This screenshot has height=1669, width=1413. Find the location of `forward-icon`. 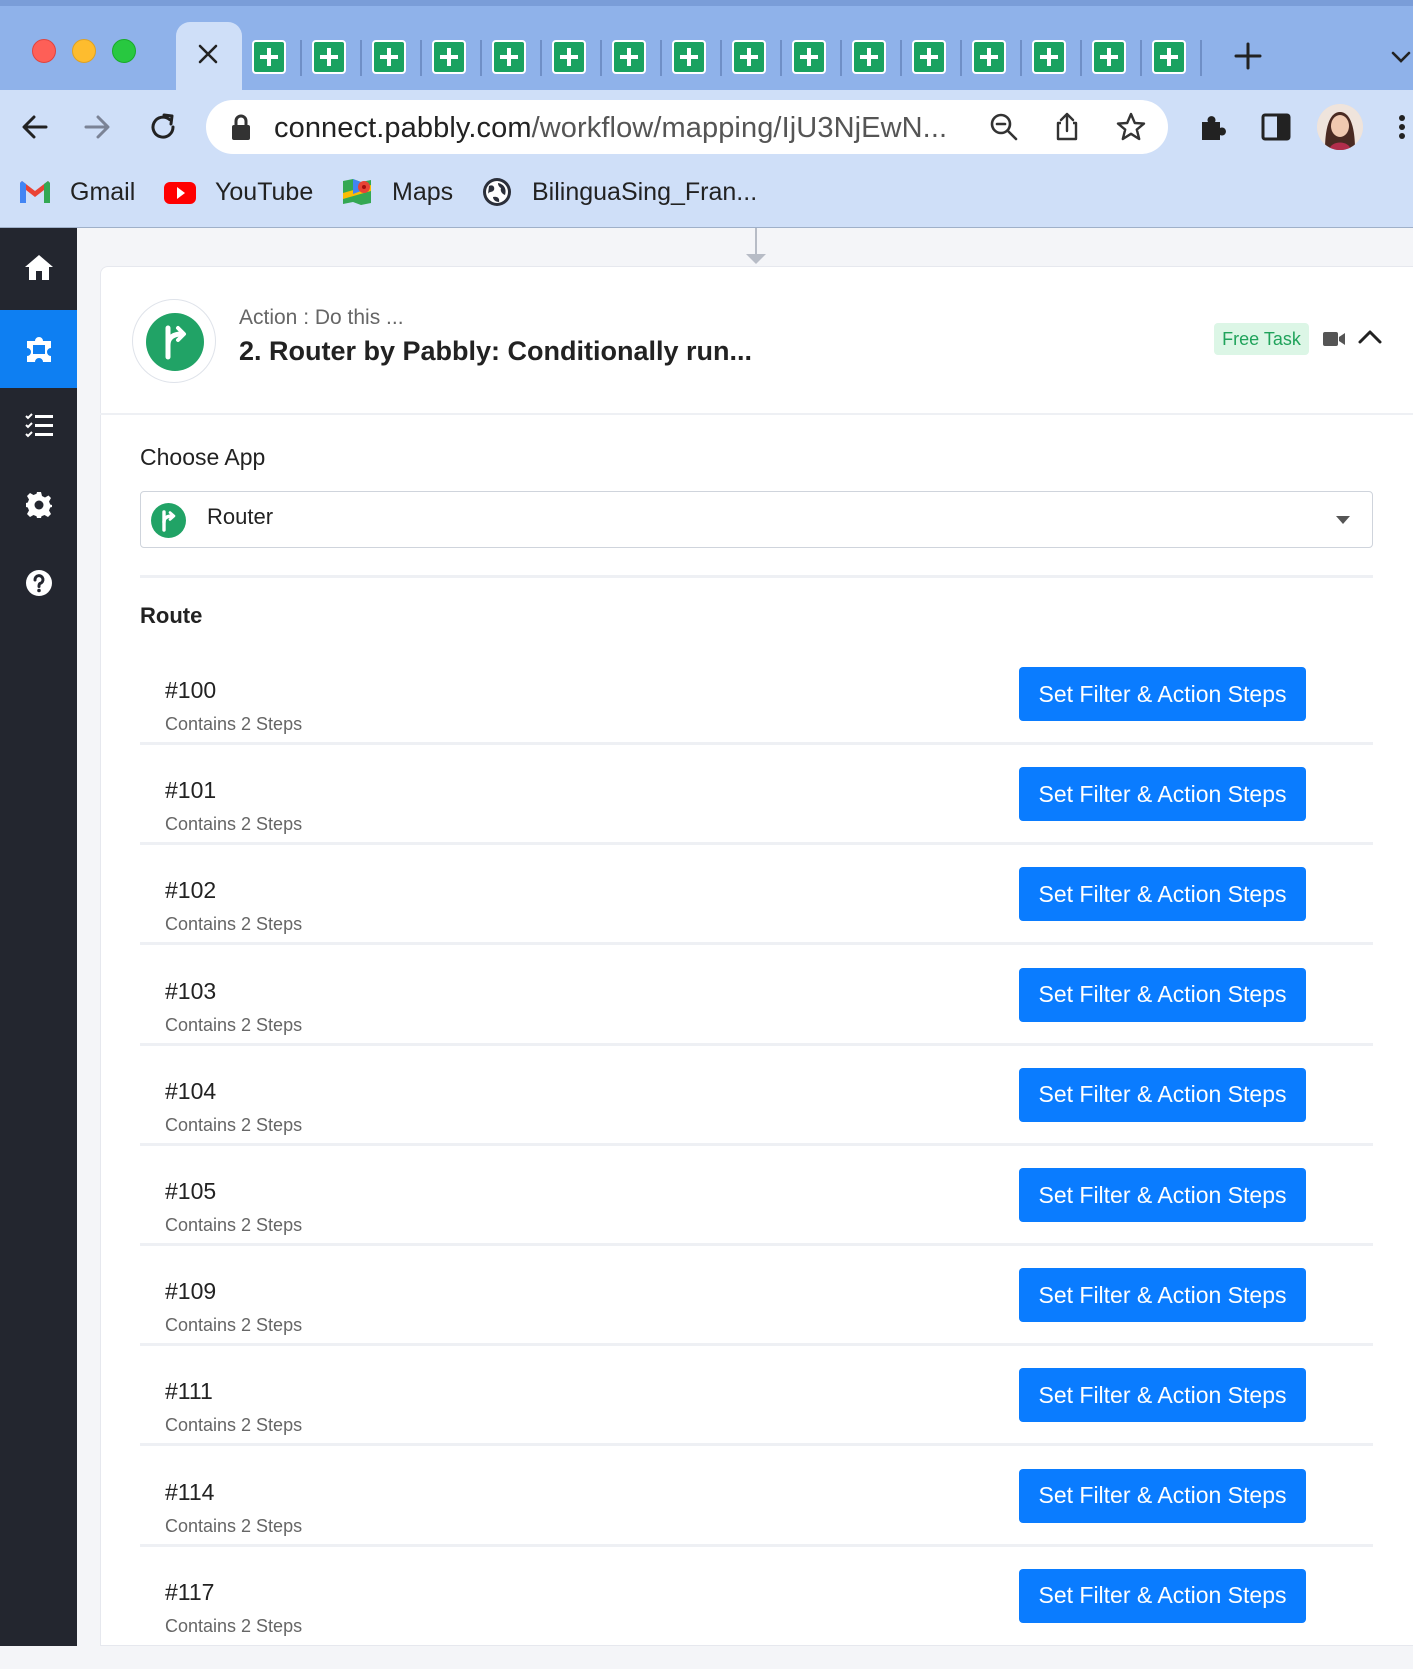

forward-icon is located at coordinates (97, 127).